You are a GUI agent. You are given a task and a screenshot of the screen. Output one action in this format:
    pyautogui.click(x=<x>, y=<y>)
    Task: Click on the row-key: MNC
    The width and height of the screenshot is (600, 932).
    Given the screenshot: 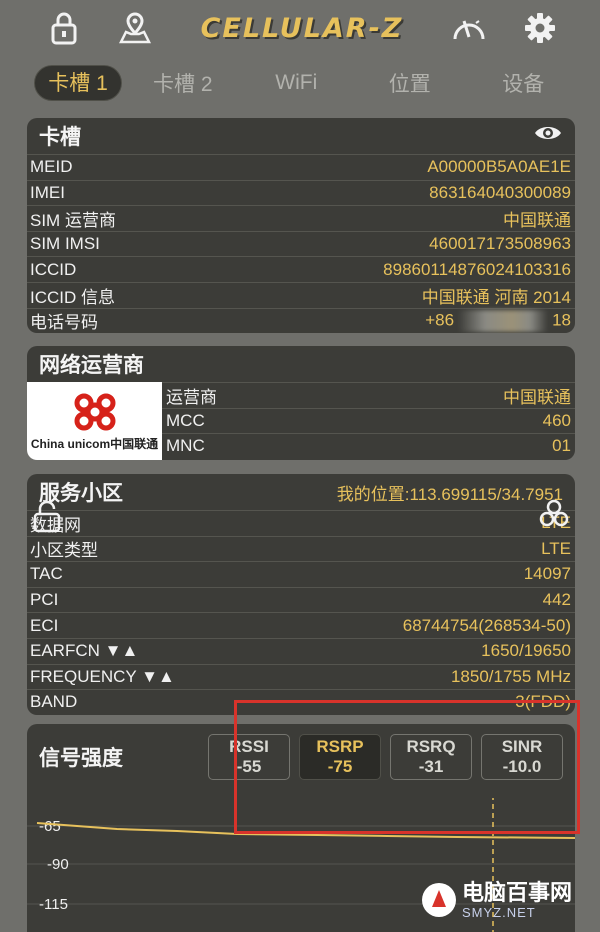 What is the action you would take?
    pyautogui.click(x=185, y=446)
    